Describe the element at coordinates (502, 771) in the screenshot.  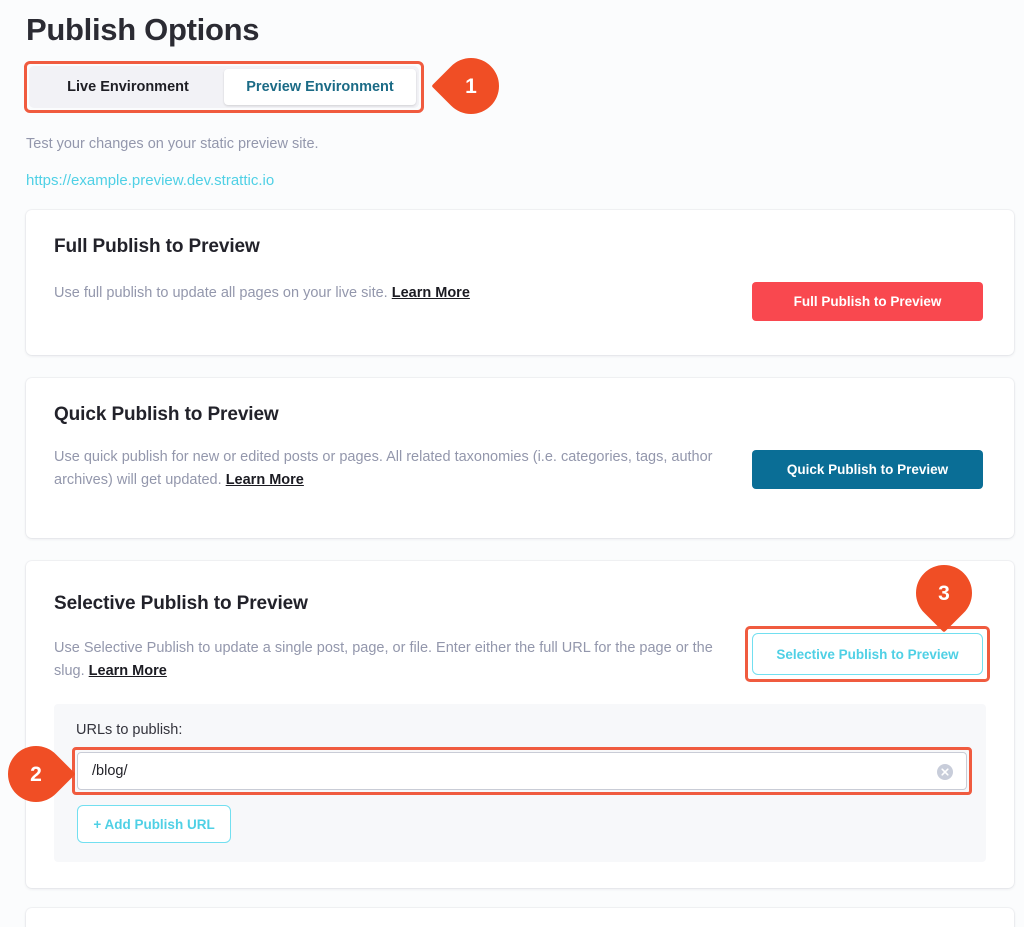
I see `url-input` at that location.